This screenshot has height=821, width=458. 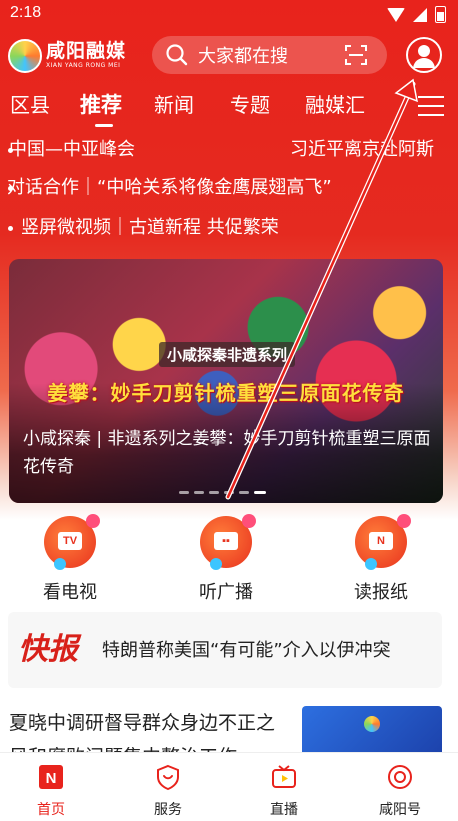 What do you see at coordinates (440, 14) in the screenshot?
I see `battery-icon` at bounding box center [440, 14].